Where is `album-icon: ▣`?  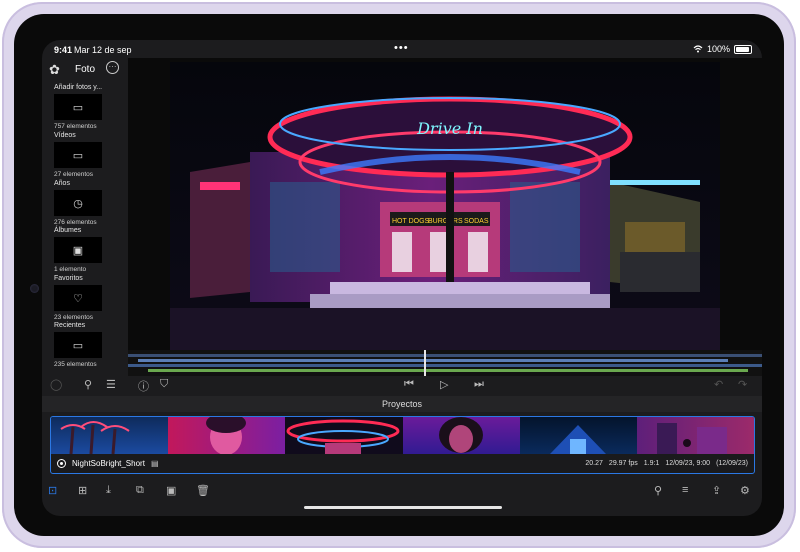 album-icon: ▣ is located at coordinates (78, 250).